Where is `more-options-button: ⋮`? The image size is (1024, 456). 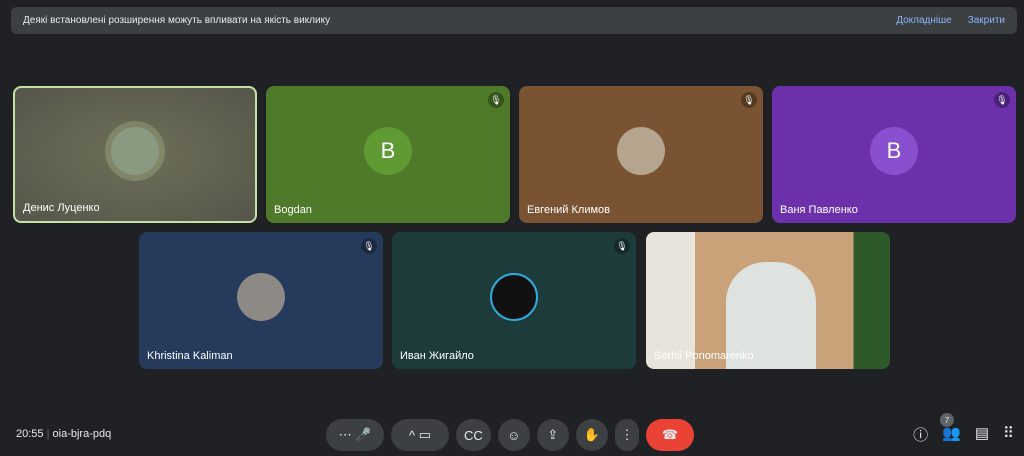 more-options-button: ⋮ is located at coordinates (626, 435).